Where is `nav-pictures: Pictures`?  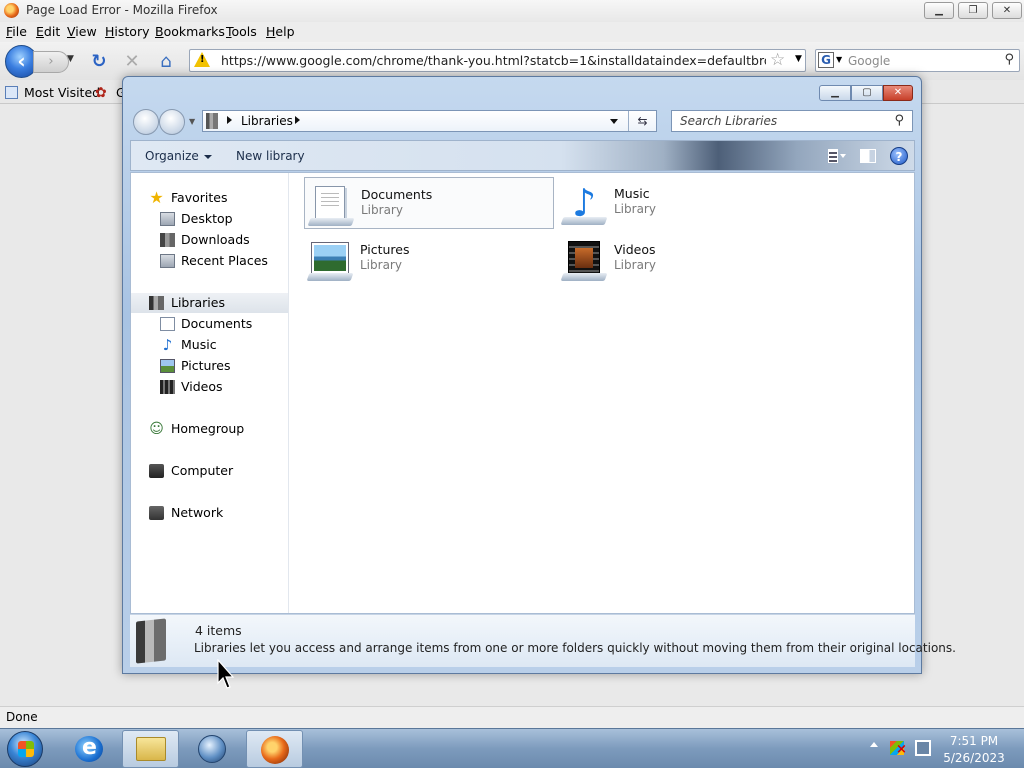
nav-pictures: Pictures is located at coordinates (209, 366).